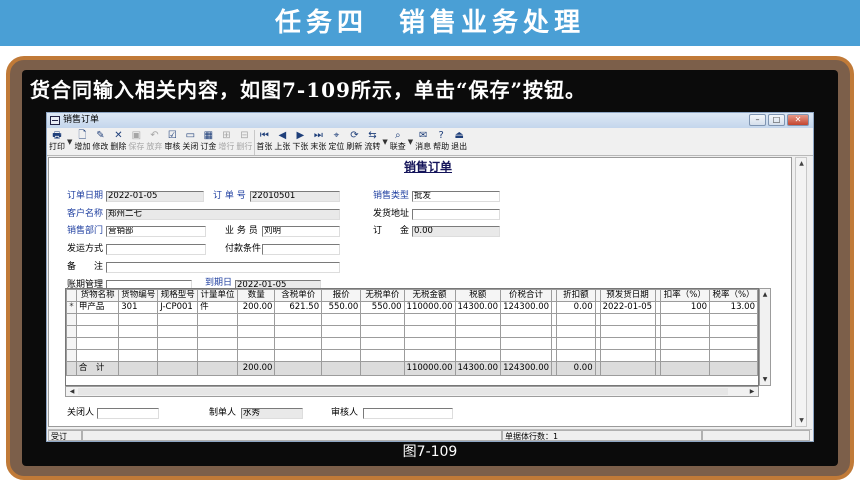  What do you see at coordinates (685, 307) in the screenshot?
I see `grid-cell: 100` at bounding box center [685, 307].